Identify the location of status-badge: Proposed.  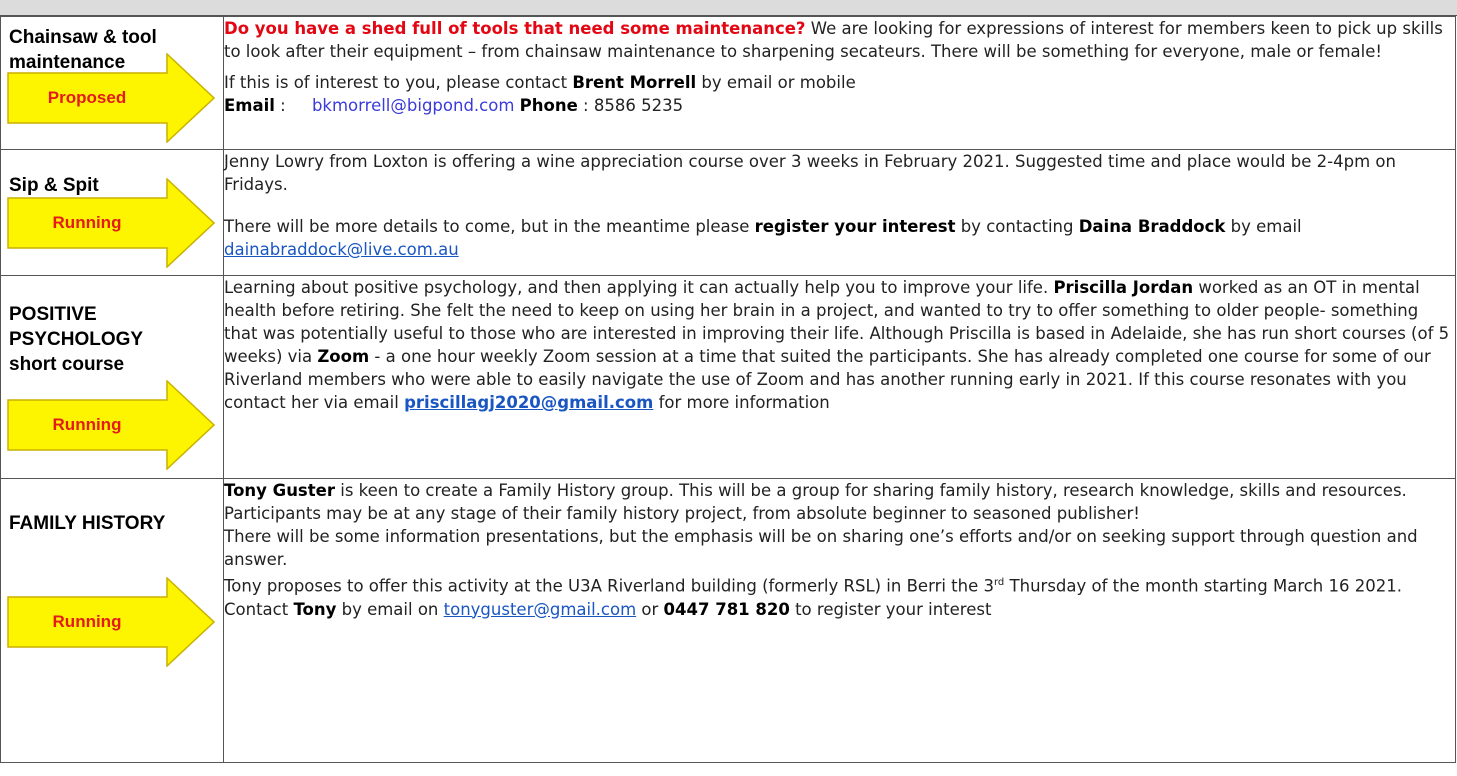
(87, 97).